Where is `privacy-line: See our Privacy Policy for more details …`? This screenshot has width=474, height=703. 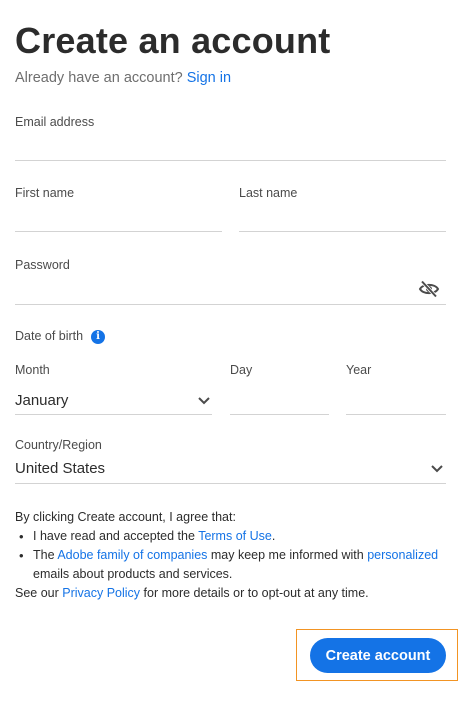 privacy-line: See our Privacy Policy for more details … is located at coordinates (235, 593).